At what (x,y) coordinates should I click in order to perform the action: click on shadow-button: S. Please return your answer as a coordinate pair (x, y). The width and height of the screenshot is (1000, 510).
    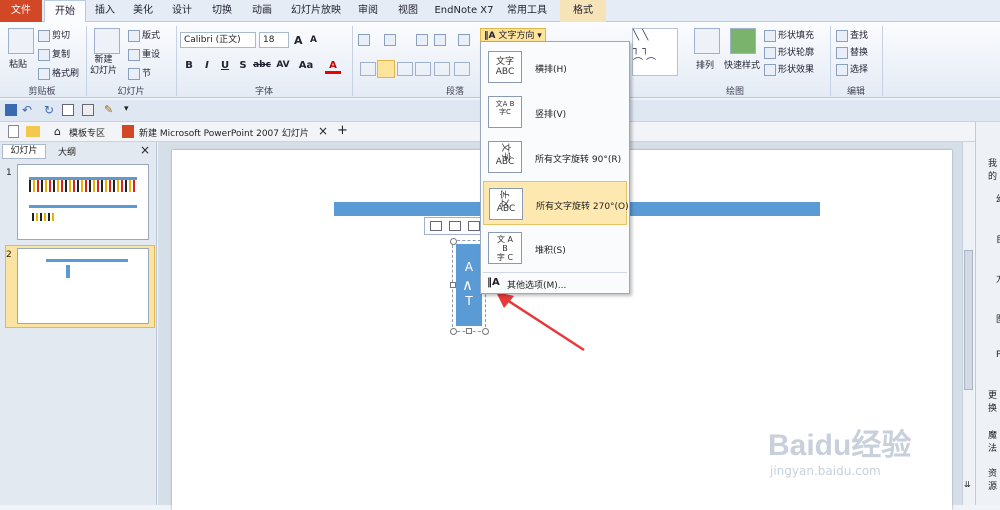
    Looking at the image, I should click on (243, 67).